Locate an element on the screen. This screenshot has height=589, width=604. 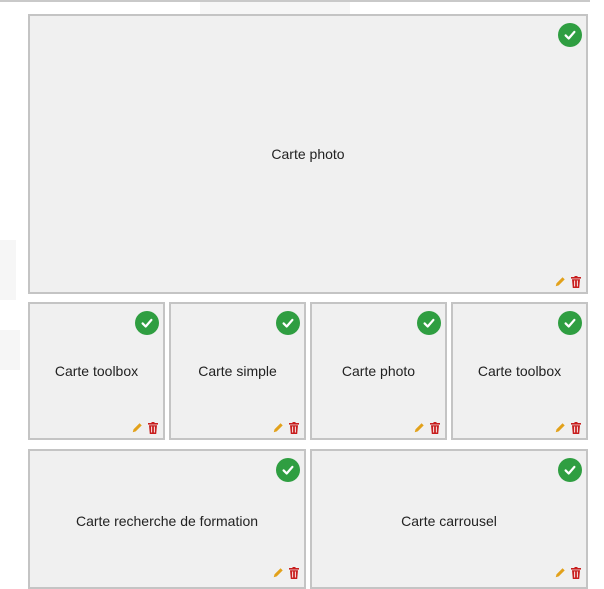
top-divider is located at coordinates (295, 1).